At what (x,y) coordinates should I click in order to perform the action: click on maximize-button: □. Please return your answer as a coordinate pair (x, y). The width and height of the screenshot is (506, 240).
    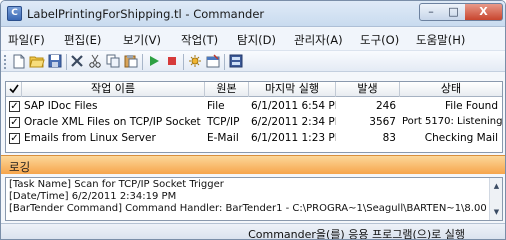
    Looking at the image, I should click on (454, 12).